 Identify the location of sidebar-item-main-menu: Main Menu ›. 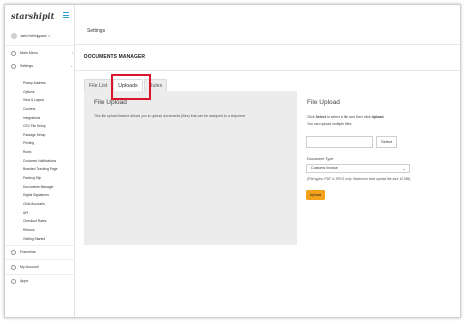
(42, 53).